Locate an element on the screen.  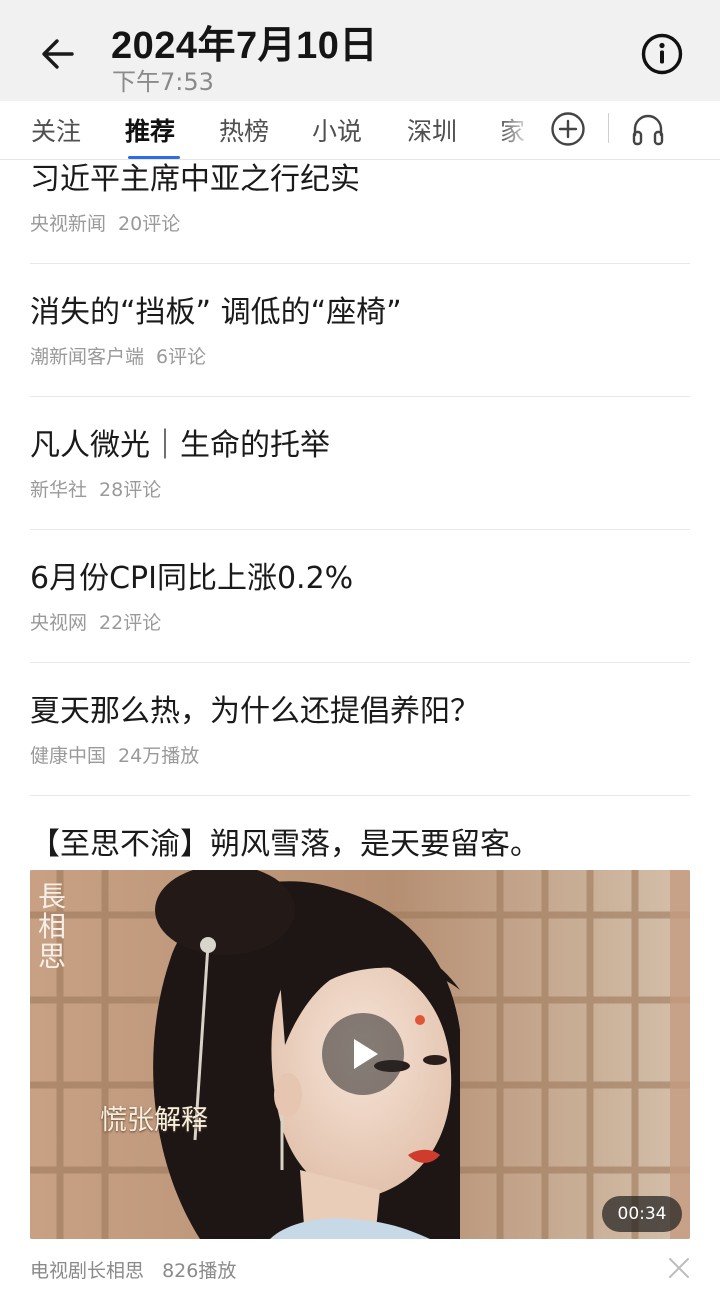
feed-meta: 央视新闻 20评论 is located at coordinates (360, 222).